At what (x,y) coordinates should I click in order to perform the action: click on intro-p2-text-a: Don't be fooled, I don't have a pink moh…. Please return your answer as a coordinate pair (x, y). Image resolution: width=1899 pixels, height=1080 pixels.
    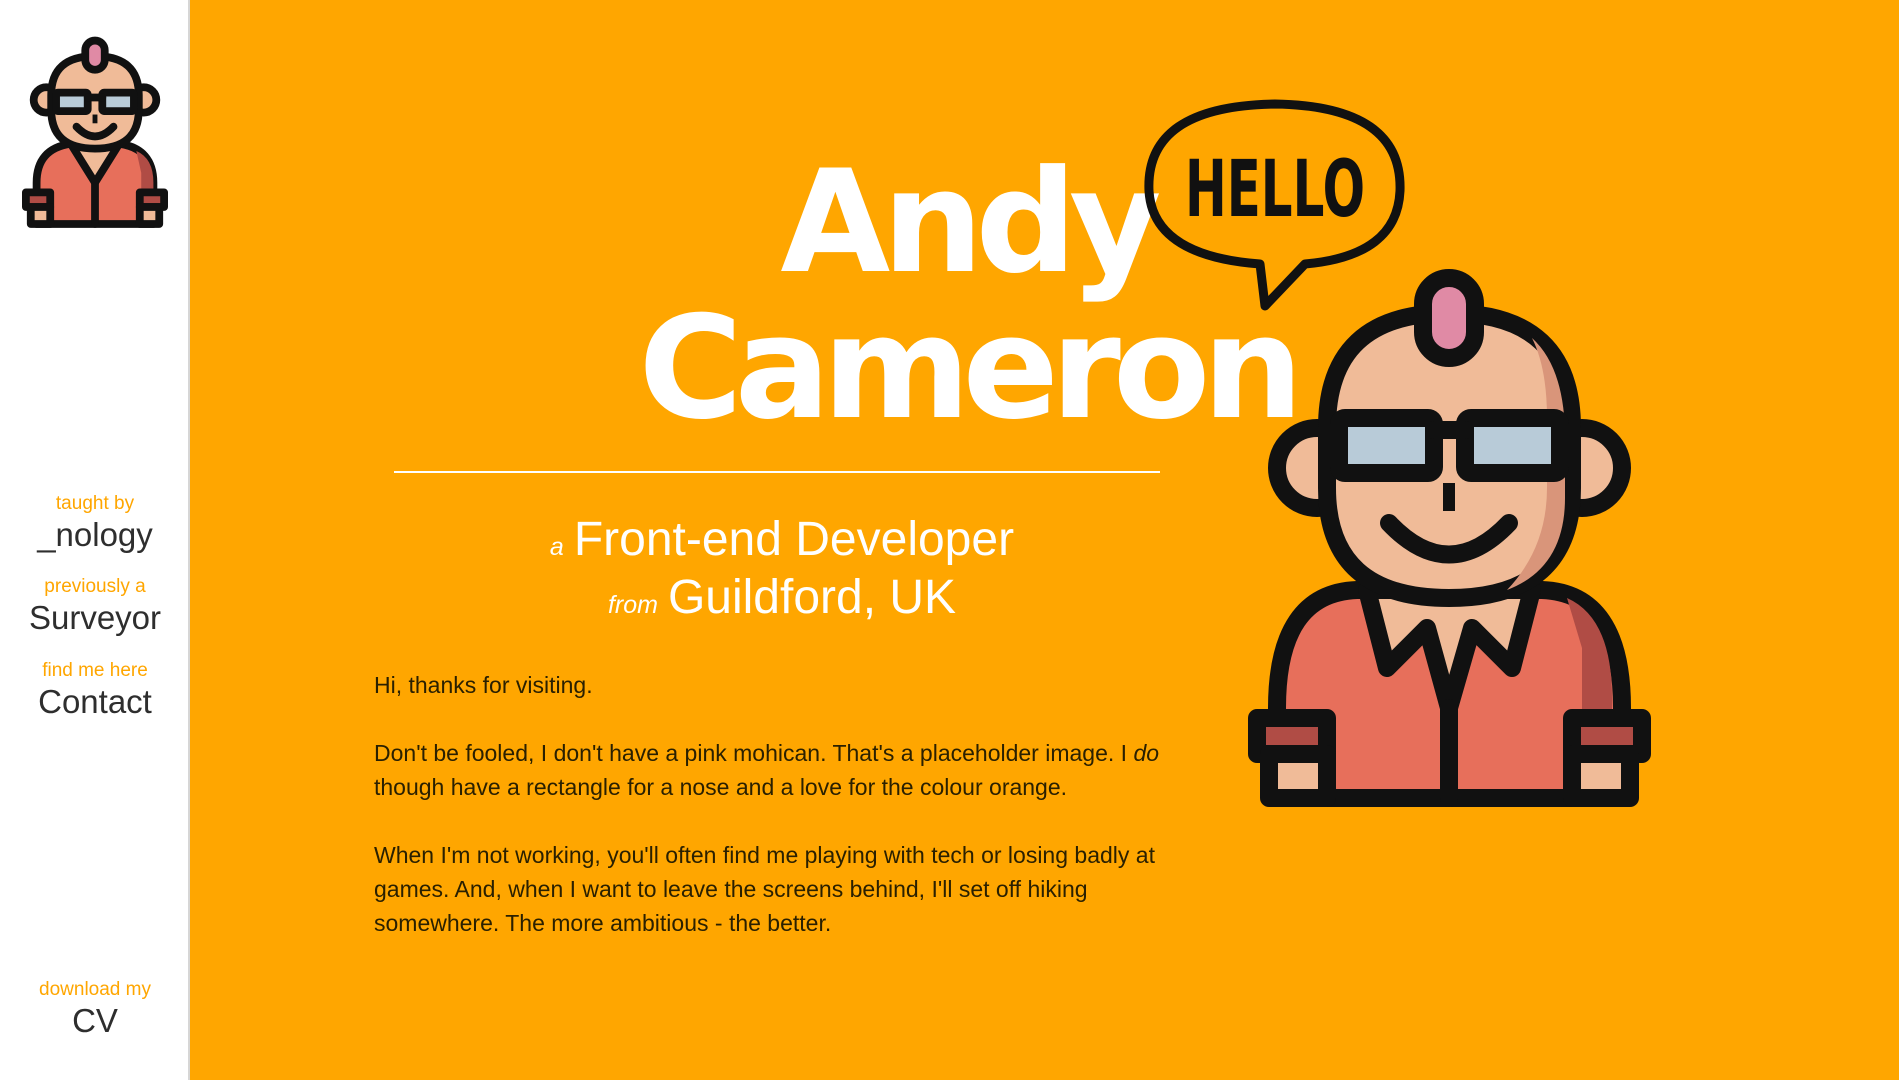
    Looking at the image, I should click on (754, 753).